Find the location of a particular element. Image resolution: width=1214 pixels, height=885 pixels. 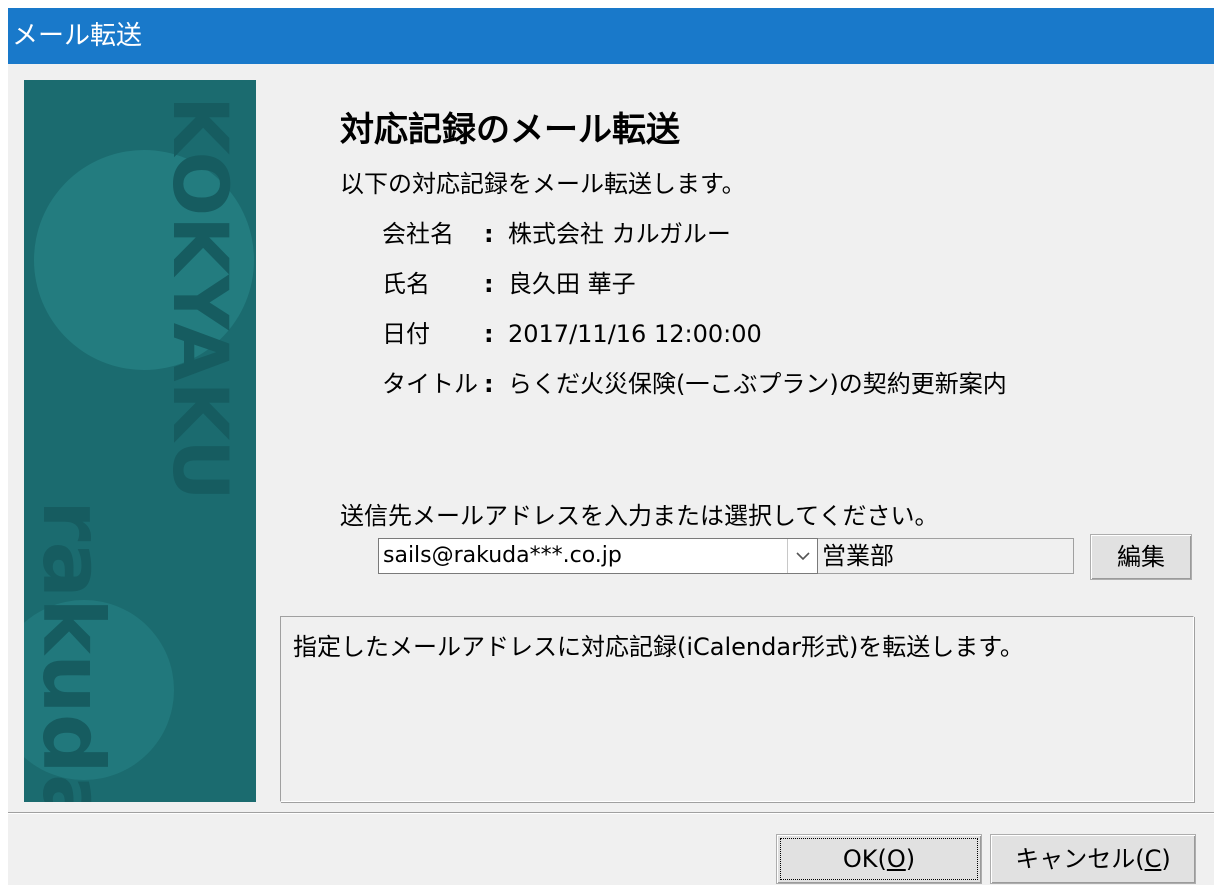

footer-divider is located at coordinates (611, 813).